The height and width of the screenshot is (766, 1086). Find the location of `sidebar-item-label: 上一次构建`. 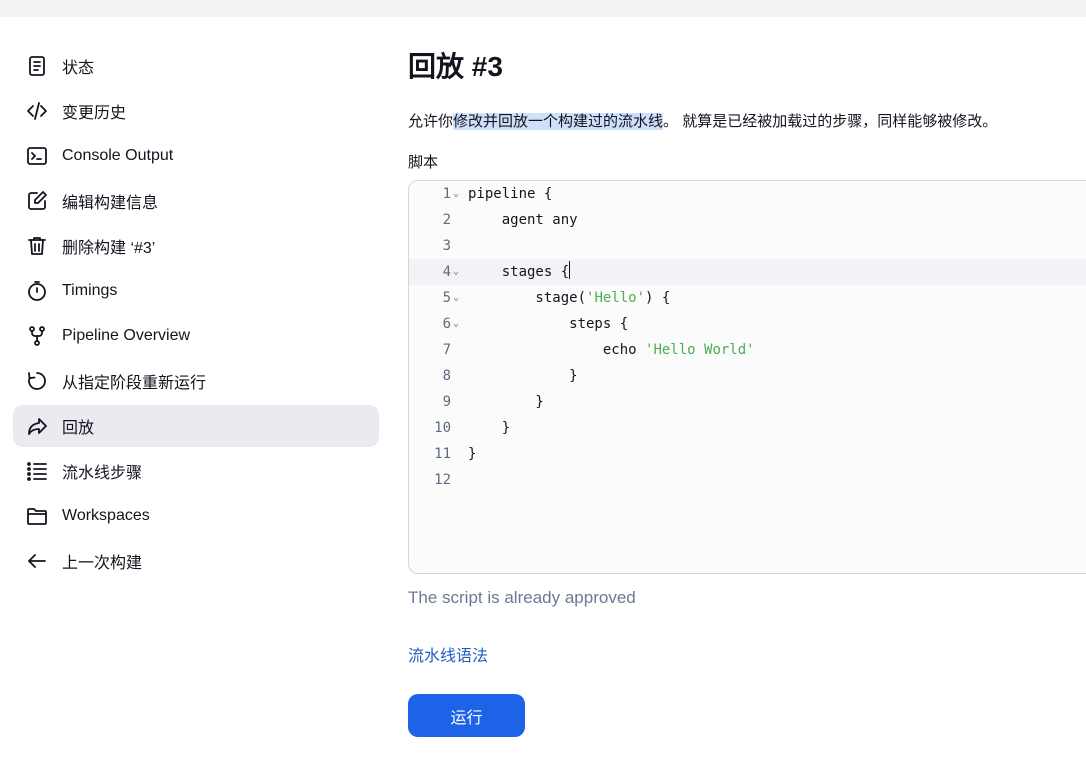

sidebar-item-label: 上一次构建 is located at coordinates (102, 563).